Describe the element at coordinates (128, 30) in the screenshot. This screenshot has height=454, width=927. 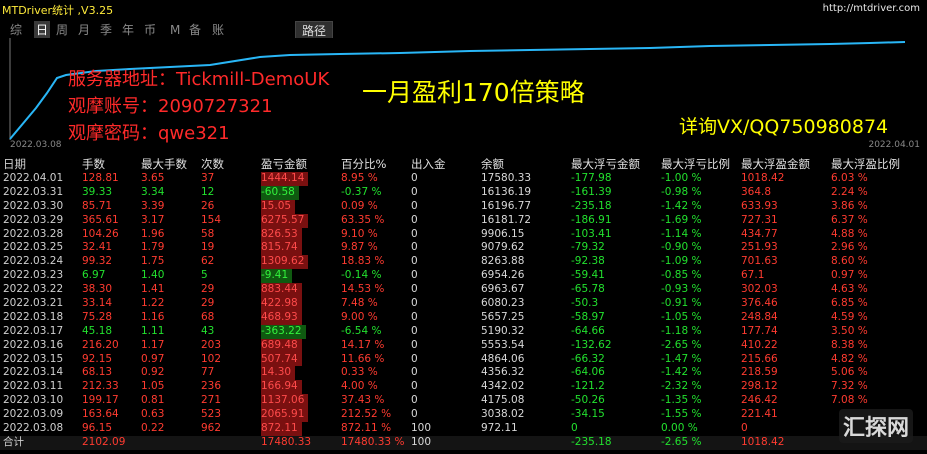
I see `tab-5: 年` at that location.